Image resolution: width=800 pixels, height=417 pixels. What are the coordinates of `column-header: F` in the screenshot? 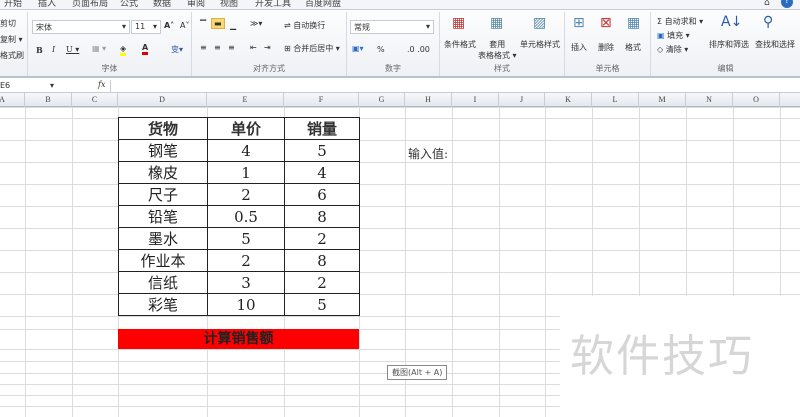 It's located at (321, 100).